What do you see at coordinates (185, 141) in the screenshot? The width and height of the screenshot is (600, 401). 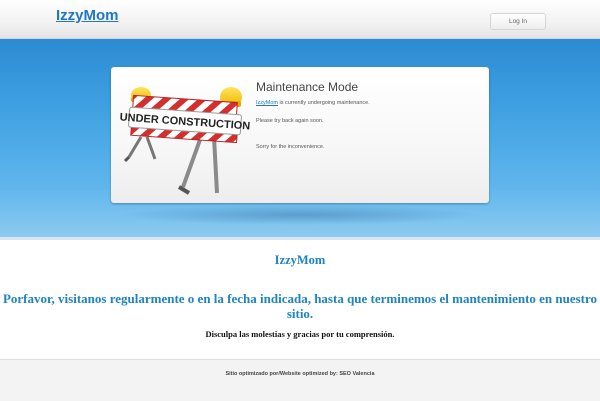 I see `under-construction-sign-icon: UNDER CONSTRUCTION` at bounding box center [185, 141].